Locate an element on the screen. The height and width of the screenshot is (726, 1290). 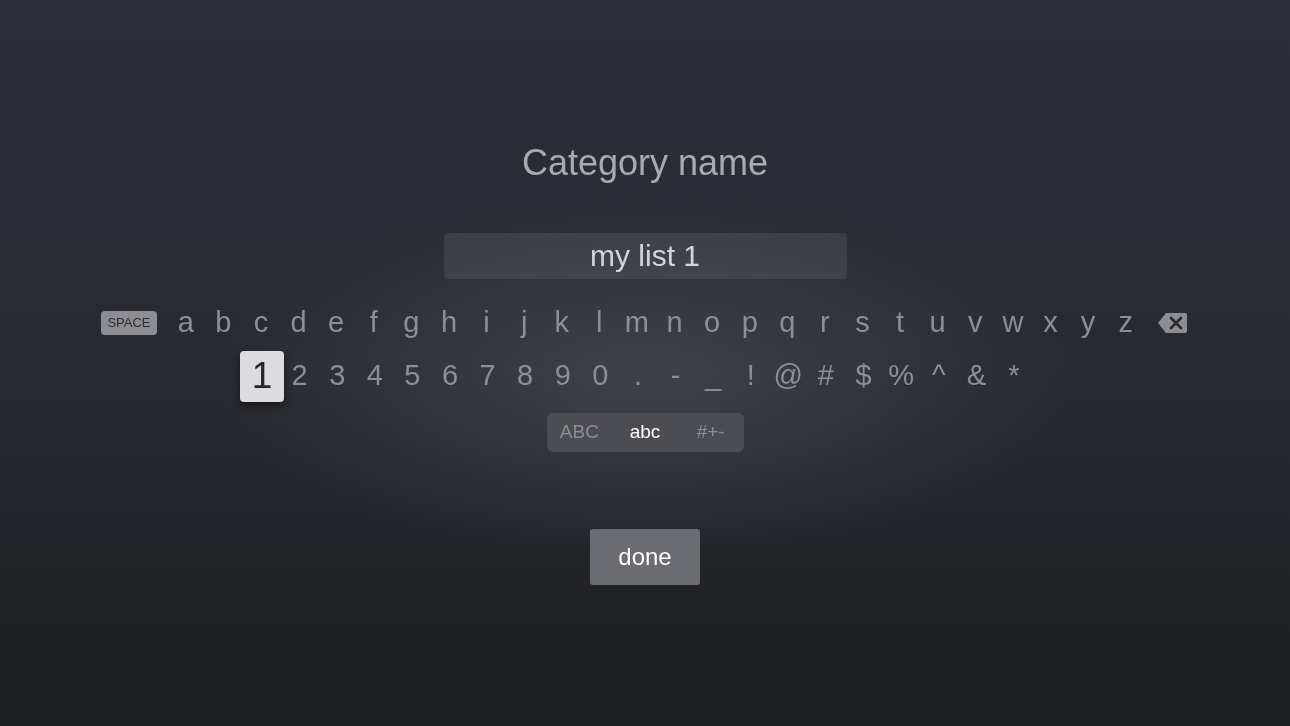
keyboard-key: u is located at coordinates (937, 323).